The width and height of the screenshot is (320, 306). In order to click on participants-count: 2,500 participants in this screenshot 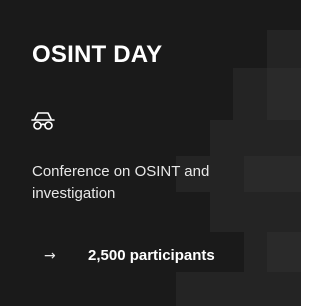, I will do `click(151, 255)`.